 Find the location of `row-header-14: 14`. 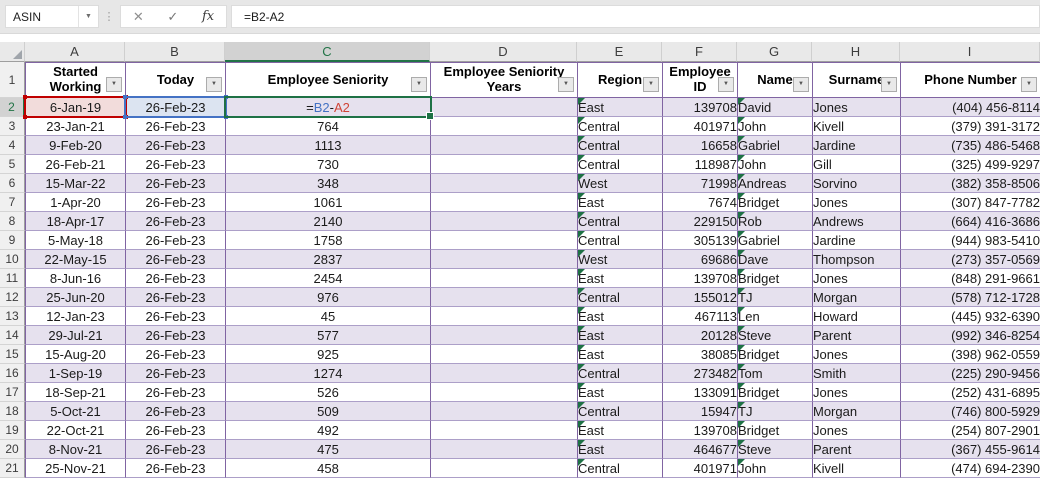

row-header-14: 14 is located at coordinates (12, 335).